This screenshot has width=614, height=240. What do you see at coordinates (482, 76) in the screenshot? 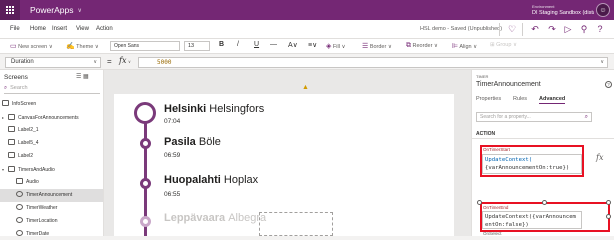
I see `control-type: TIMER` at bounding box center [482, 76].